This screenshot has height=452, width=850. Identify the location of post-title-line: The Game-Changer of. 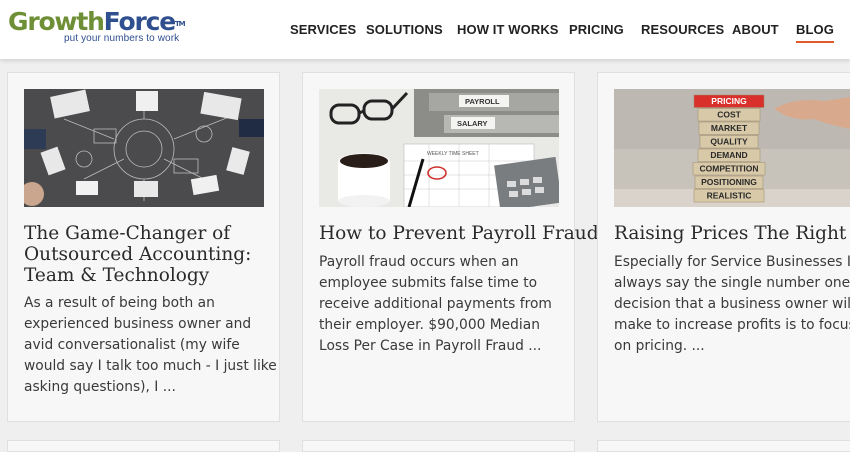
(127, 233).